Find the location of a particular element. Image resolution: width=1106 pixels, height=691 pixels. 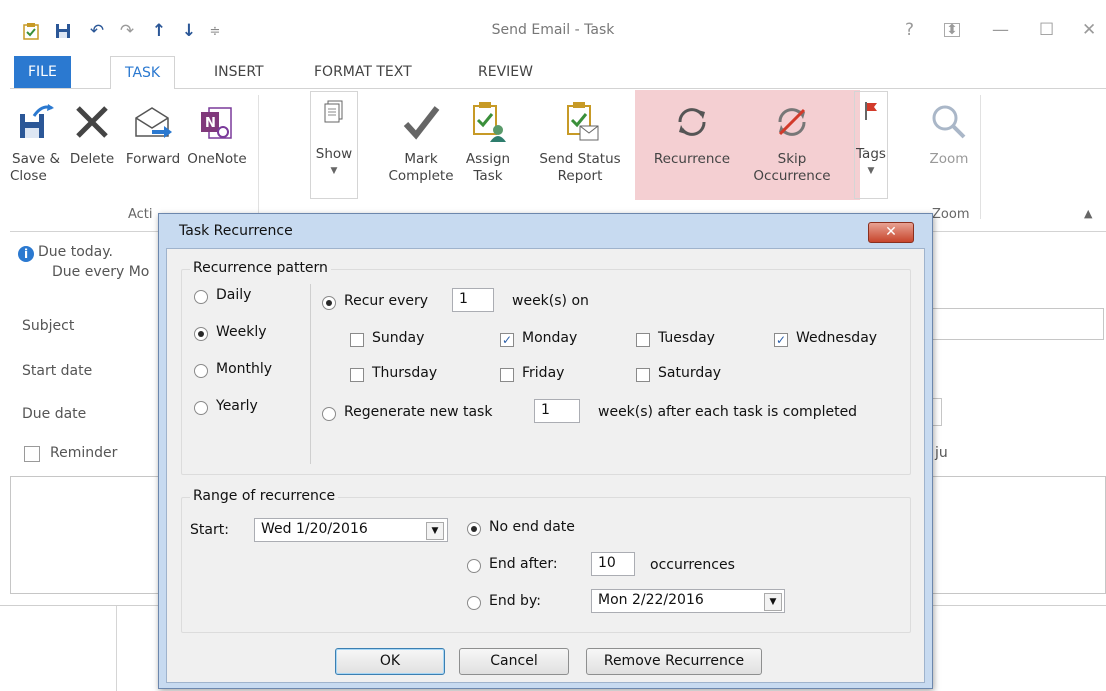

assign-task-button: Assign Task is located at coordinates (488, 137).